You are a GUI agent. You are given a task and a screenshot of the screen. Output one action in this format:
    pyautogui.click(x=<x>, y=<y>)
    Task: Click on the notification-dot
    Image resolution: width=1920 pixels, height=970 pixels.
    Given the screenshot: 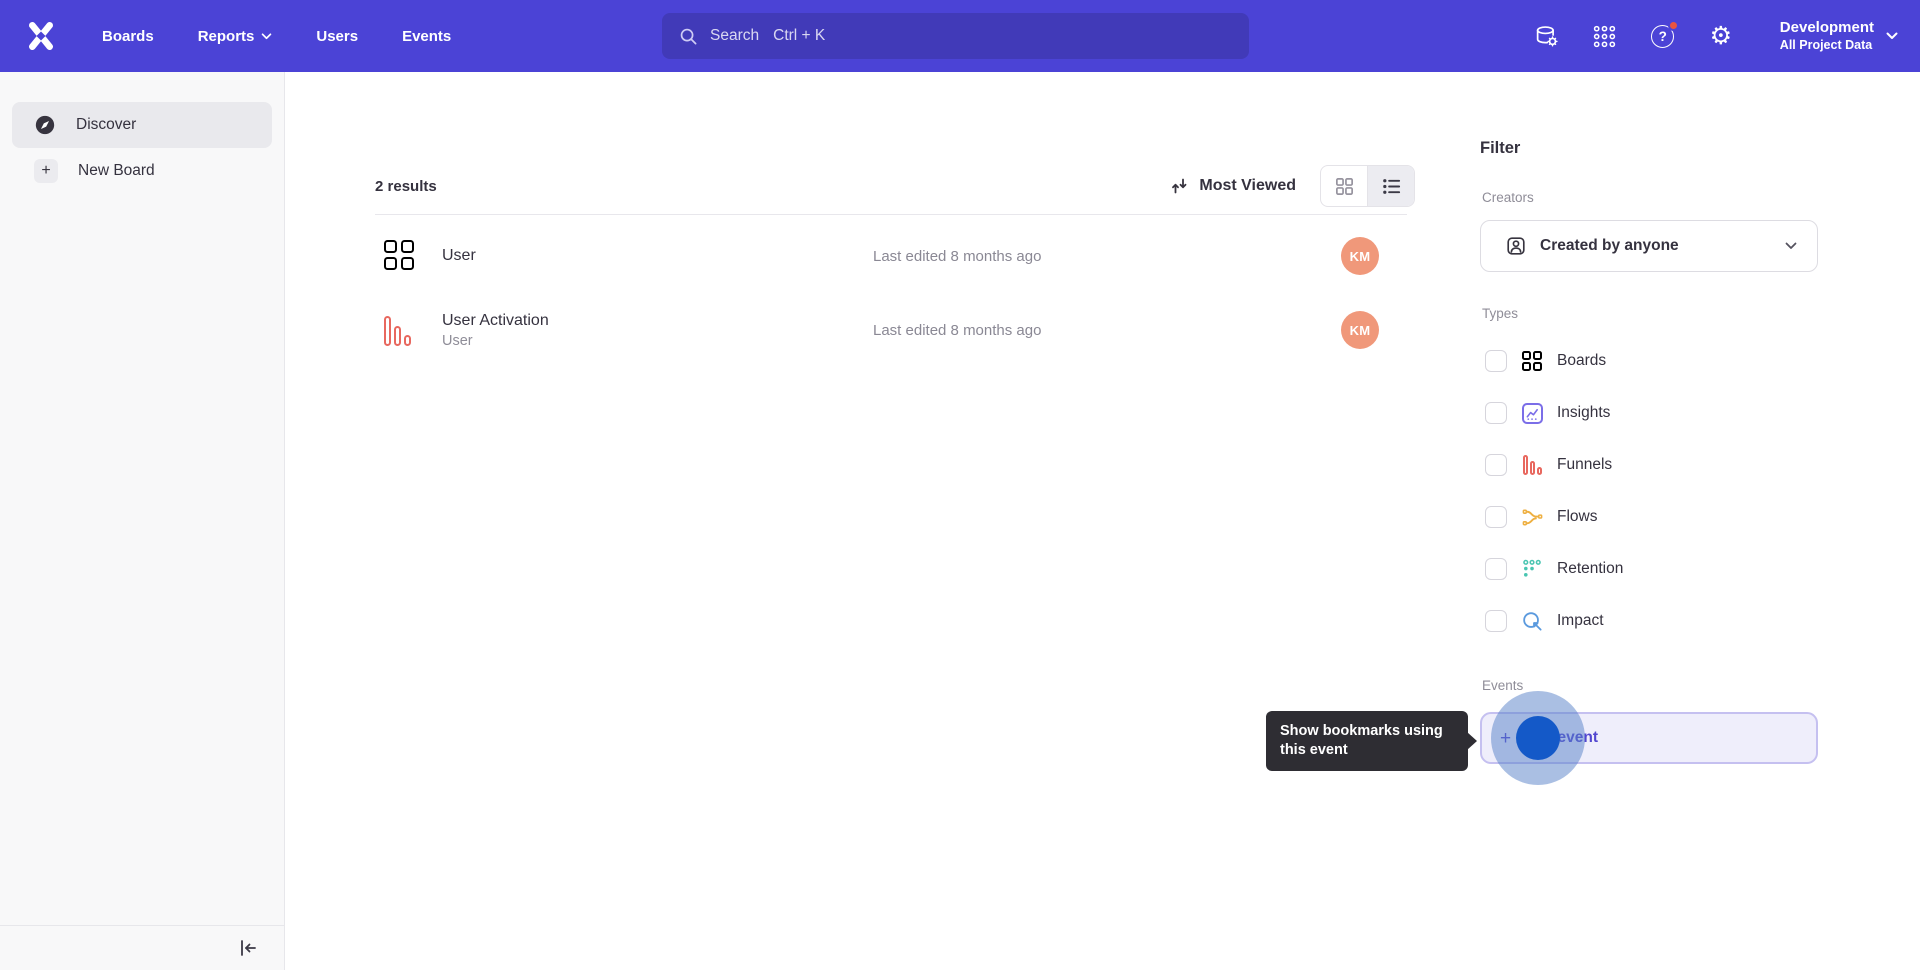 What is the action you would take?
    pyautogui.click(x=1673, y=25)
    